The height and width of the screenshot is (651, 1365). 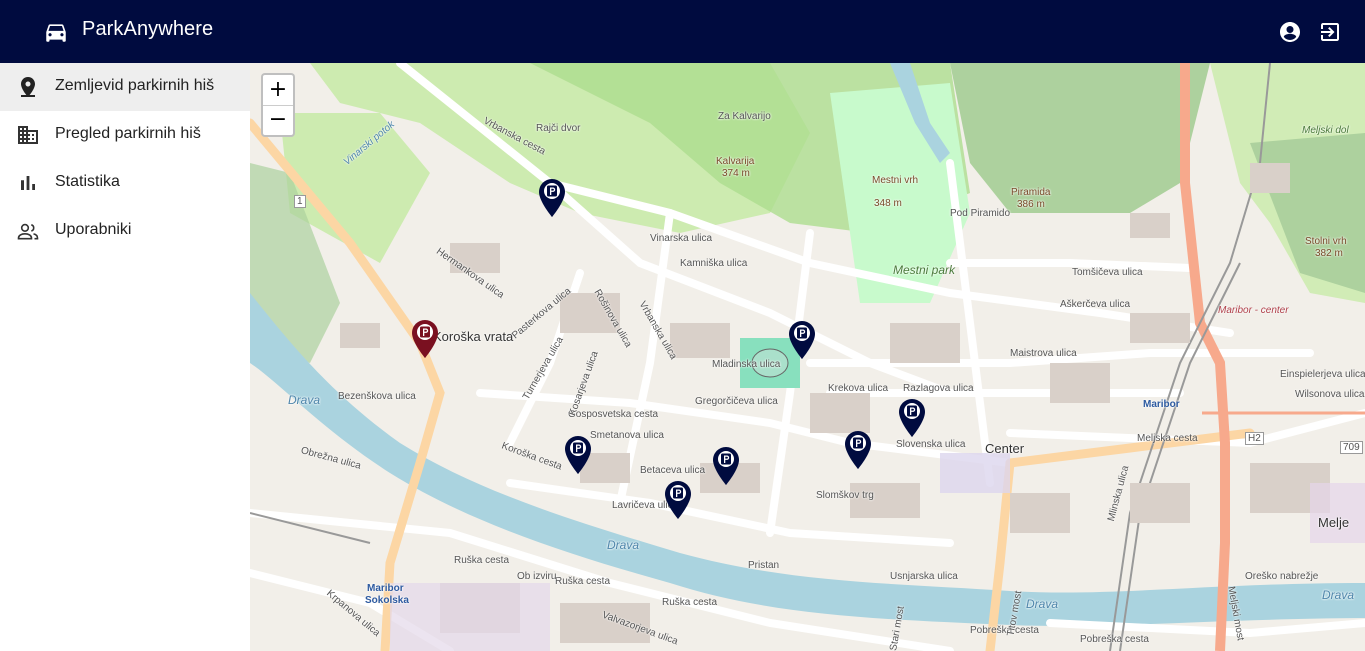 I want to click on peak-elevation: 374 m, so click(x=736, y=173).